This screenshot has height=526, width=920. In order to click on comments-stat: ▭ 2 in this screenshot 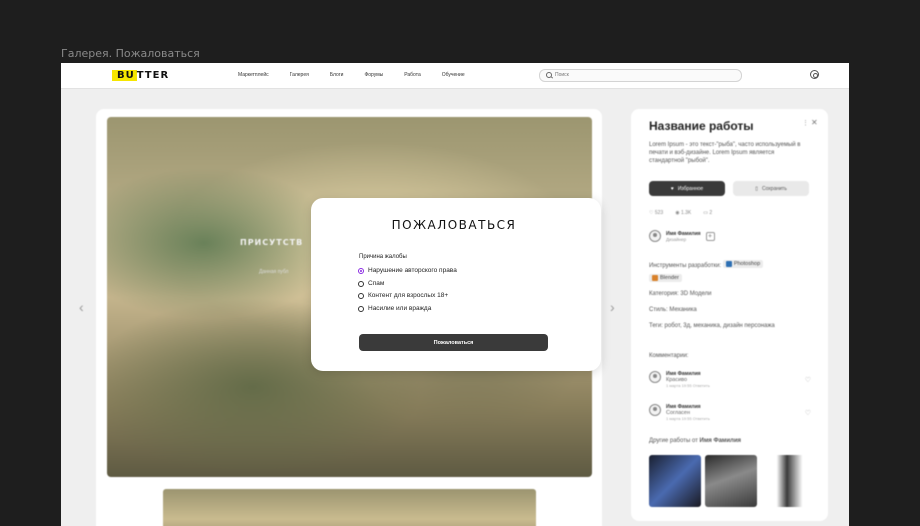, I will do `click(707, 213)`.